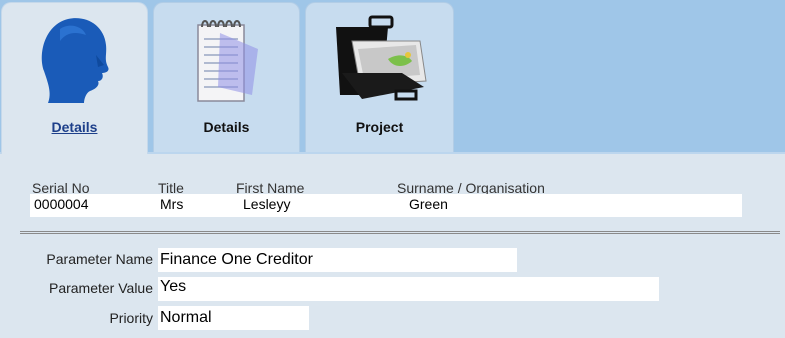  What do you see at coordinates (337, 260) in the screenshot?
I see `parameter-name-field: Finance One Creditor` at bounding box center [337, 260].